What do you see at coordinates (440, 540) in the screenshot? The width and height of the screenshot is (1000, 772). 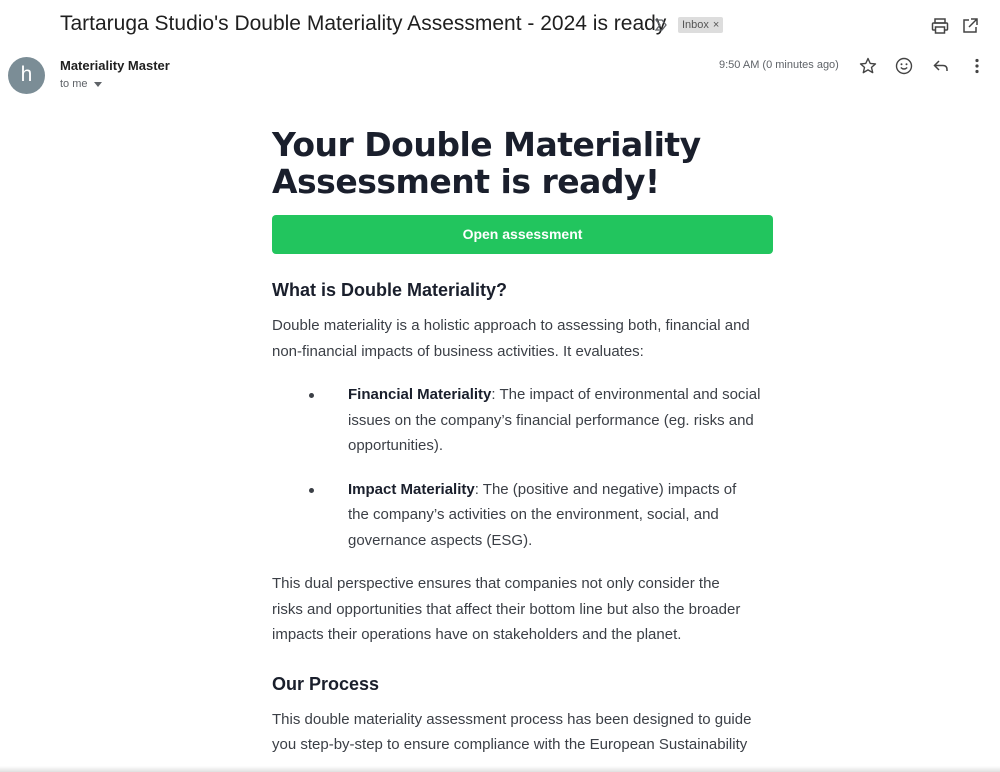 I see `bullet-line: governance aspects (ESG).` at bounding box center [440, 540].